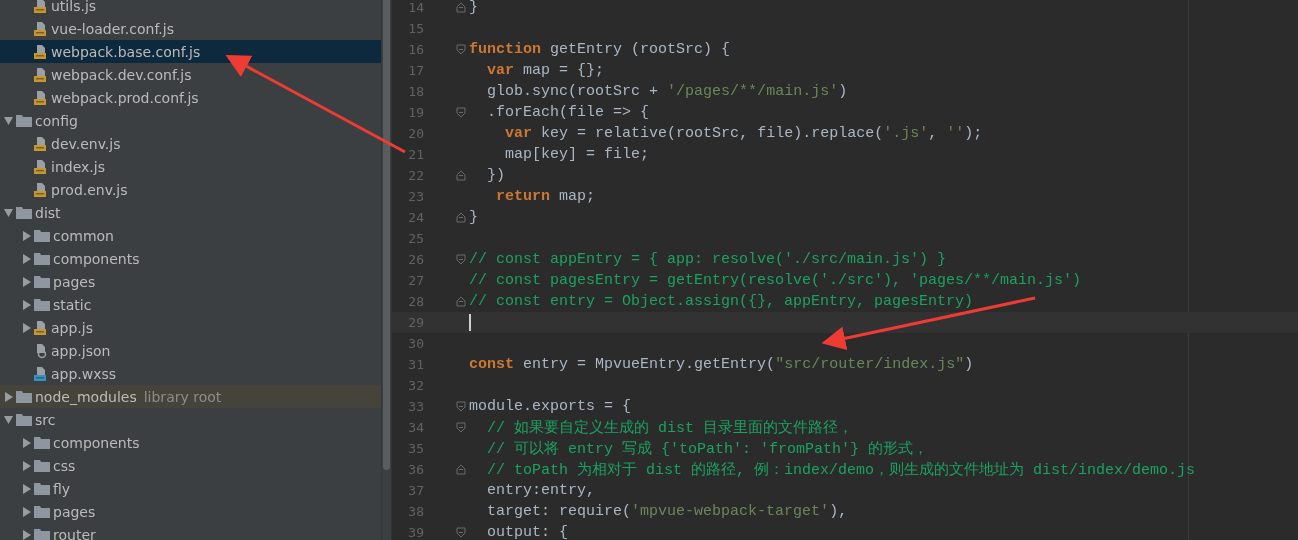  I want to click on text-caret, so click(470, 322).